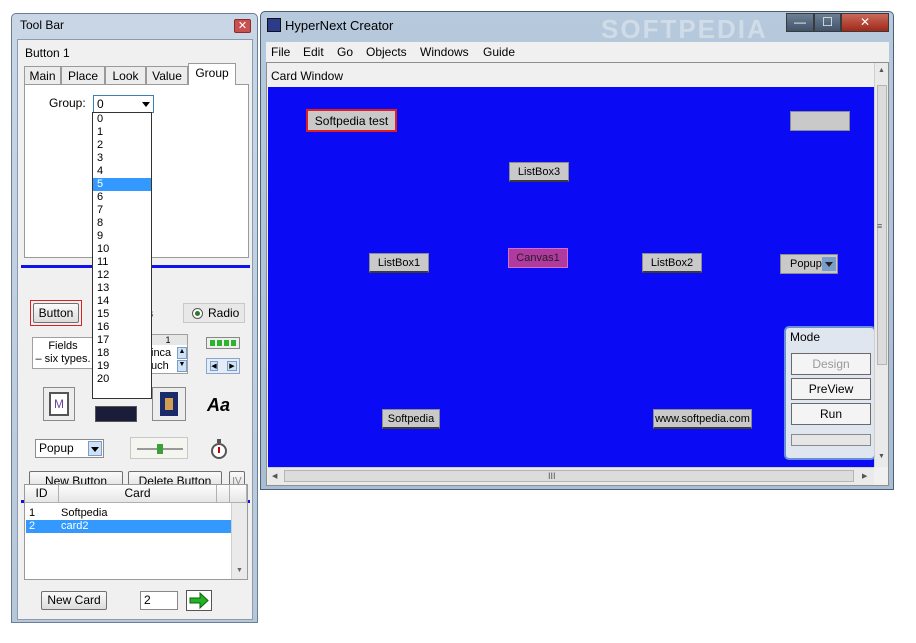 This screenshot has width=916, height=643. Describe the element at coordinates (122, 119) in the screenshot. I see `group-option: 0` at that location.